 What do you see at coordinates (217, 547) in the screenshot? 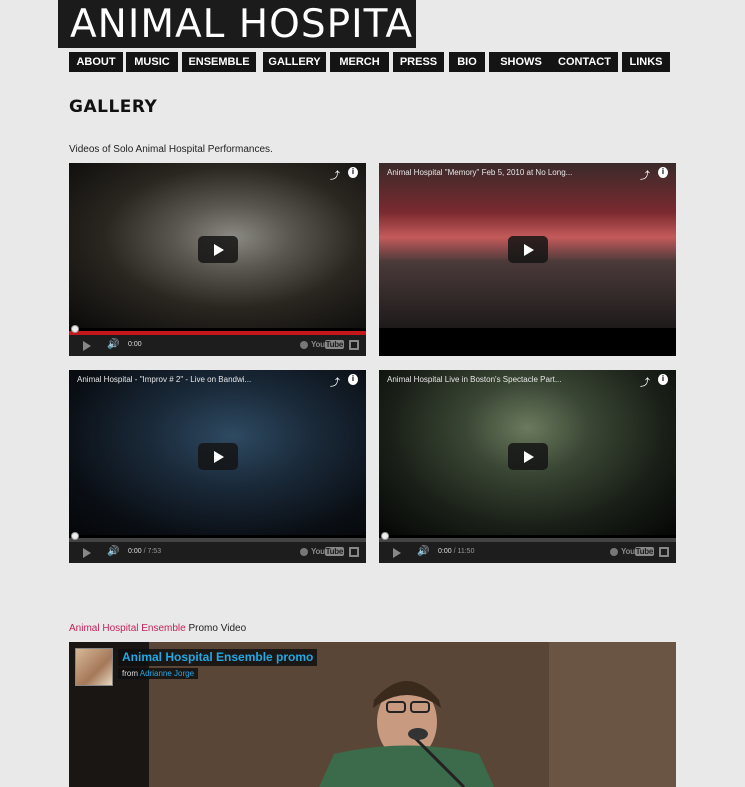
I see `player-controls: 🔊 0:00 / 7:53 YouTube` at bounding box center [217, 547].